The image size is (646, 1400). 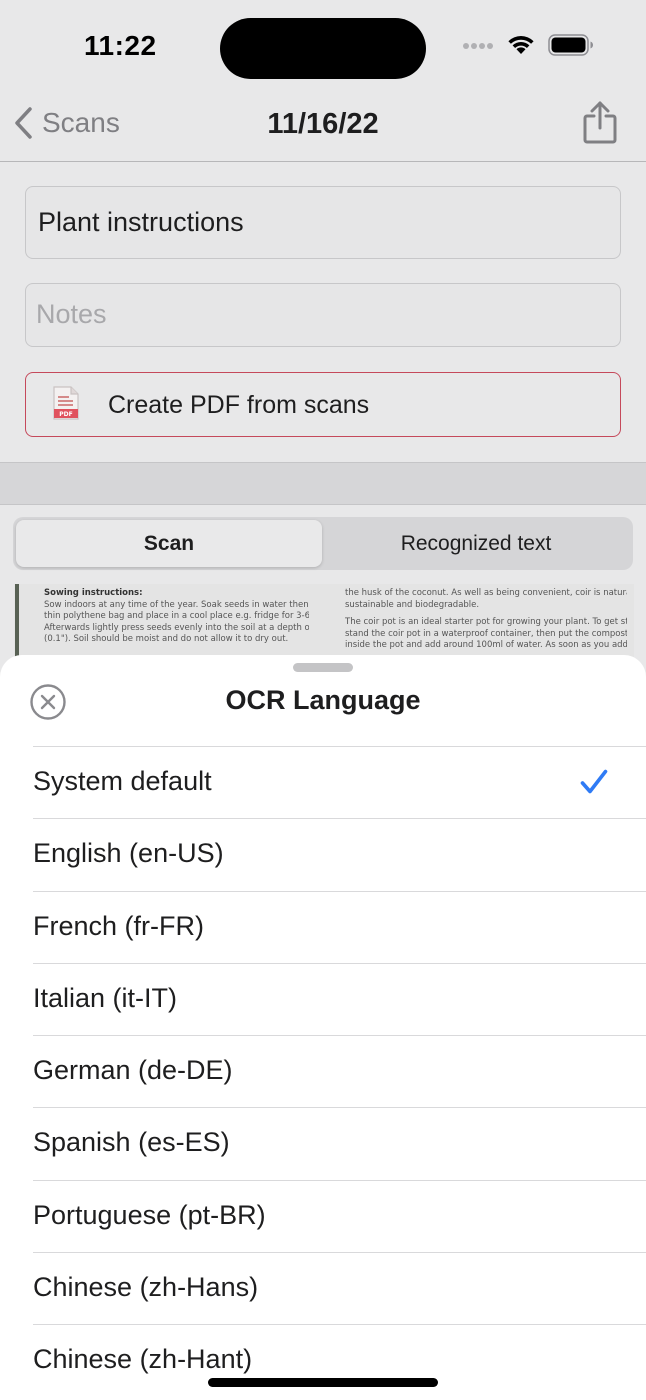 I want to click on language-item-fr-fr: French (fr-FR), so click(x=339, y=926).